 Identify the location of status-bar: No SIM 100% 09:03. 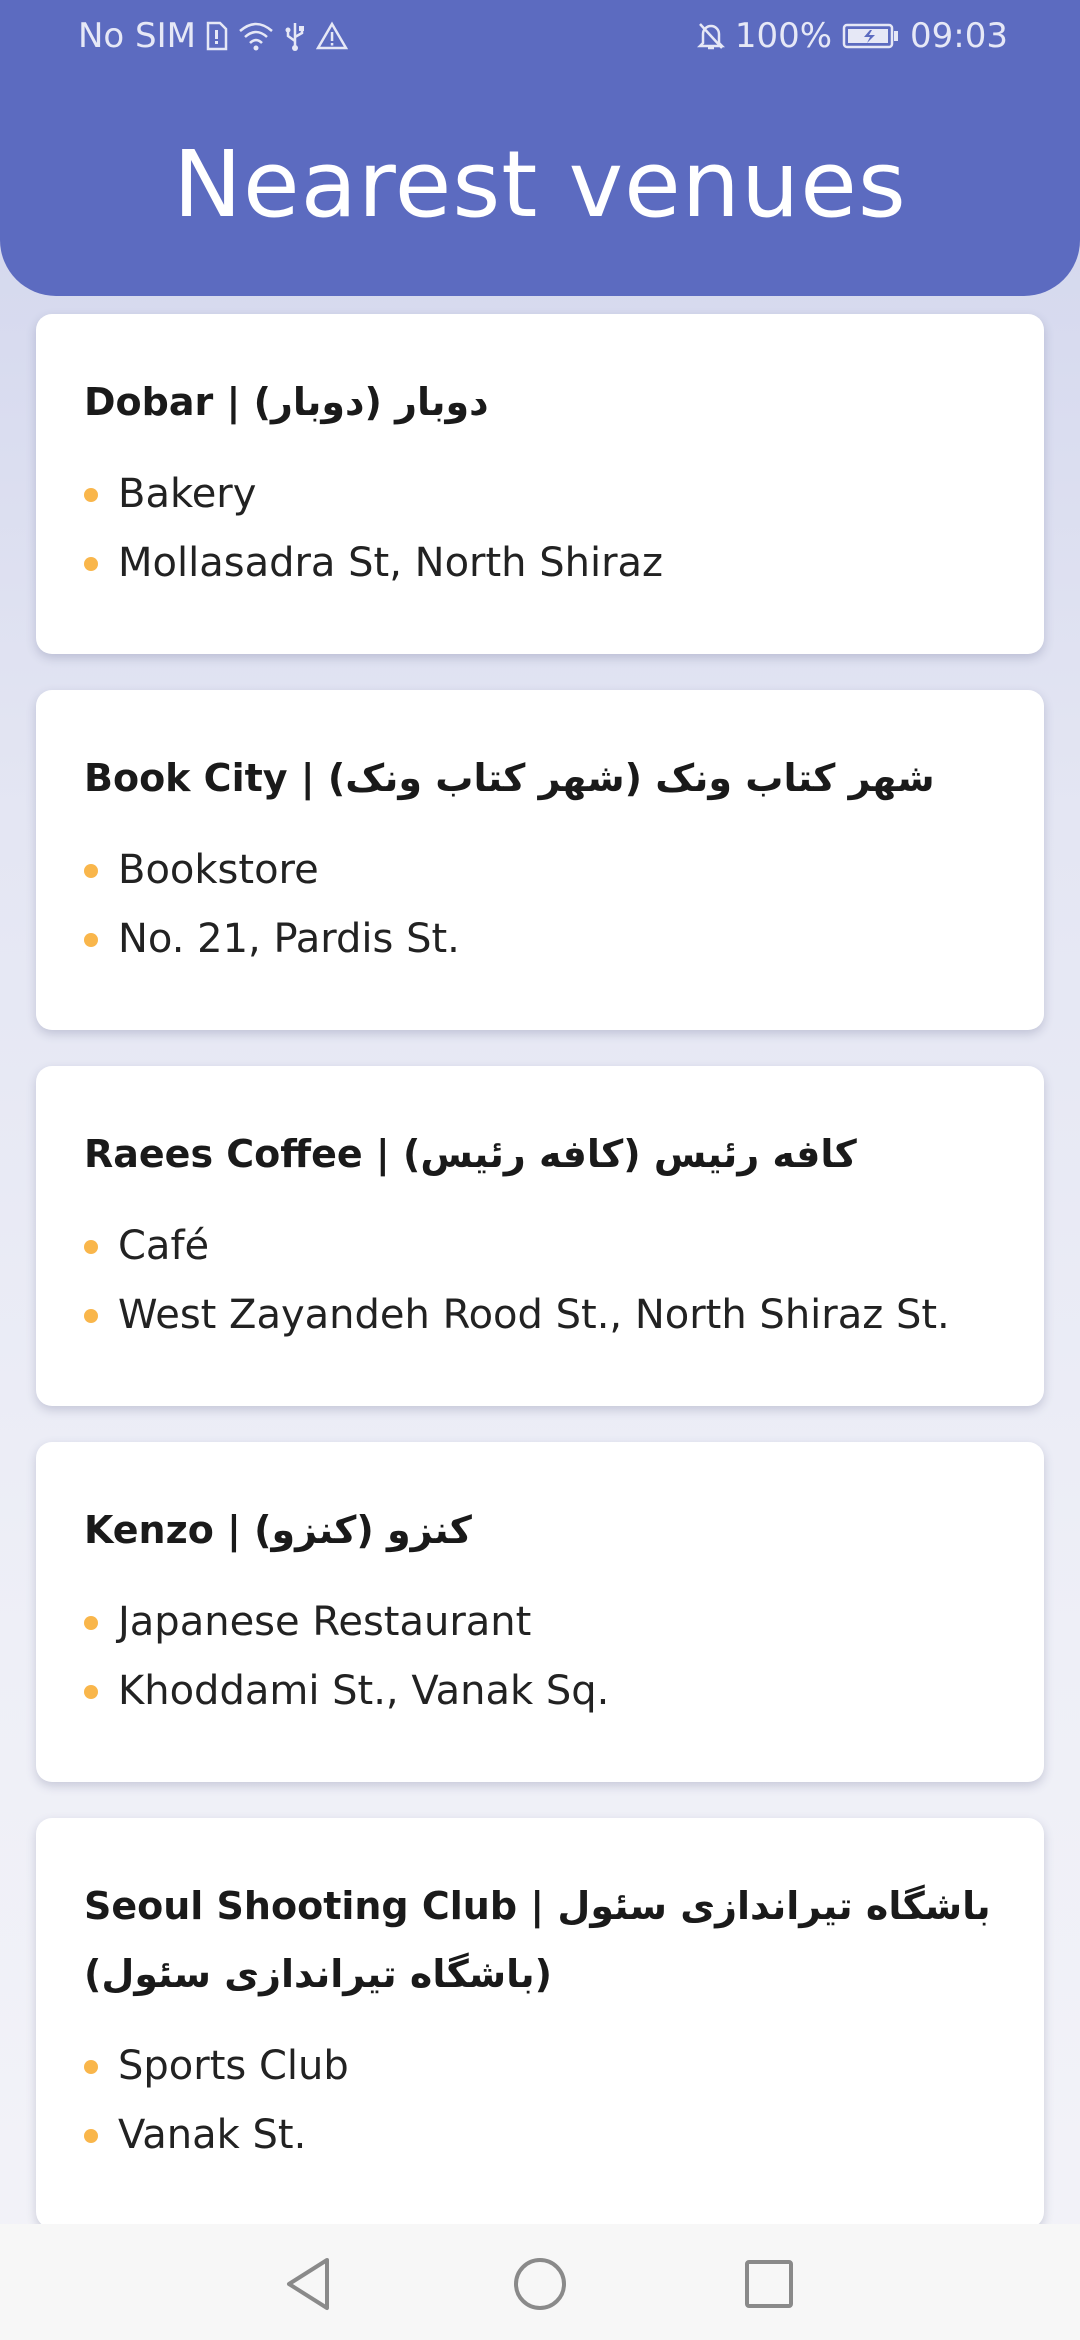
(540, 37).